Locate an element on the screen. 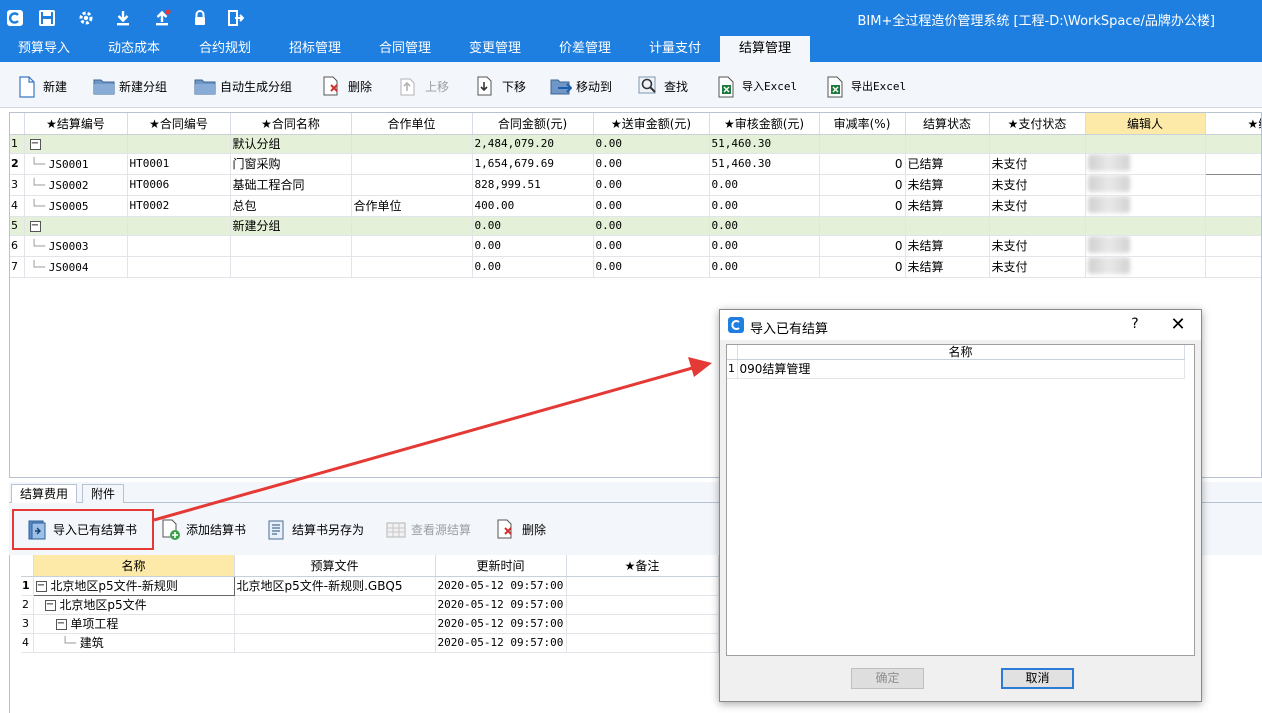  tab-settlement-fees: 结算费用 is located at coordinates (44, 493).